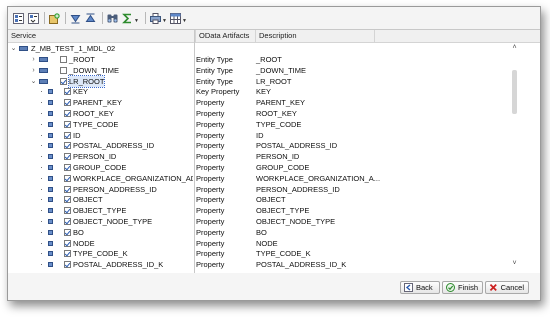  I want to click on move-up-button, so click(90, 18).